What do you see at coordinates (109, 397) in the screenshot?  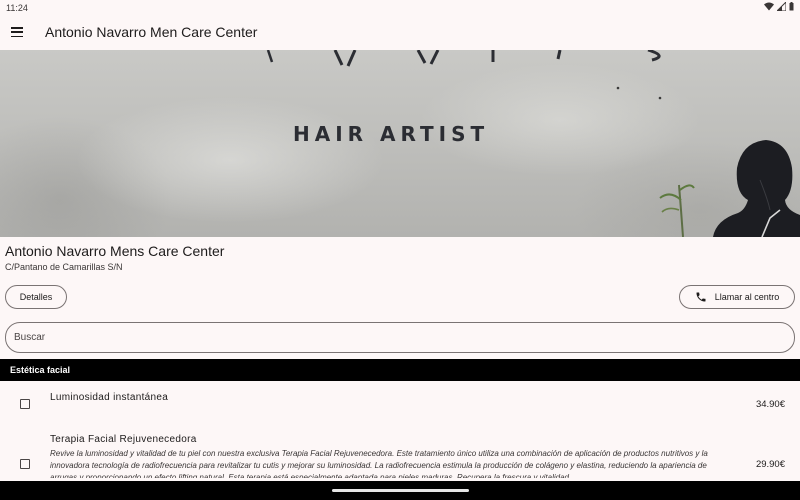 I see `service-name: Luminosidad instantánea` at bounding box center [109, 397].